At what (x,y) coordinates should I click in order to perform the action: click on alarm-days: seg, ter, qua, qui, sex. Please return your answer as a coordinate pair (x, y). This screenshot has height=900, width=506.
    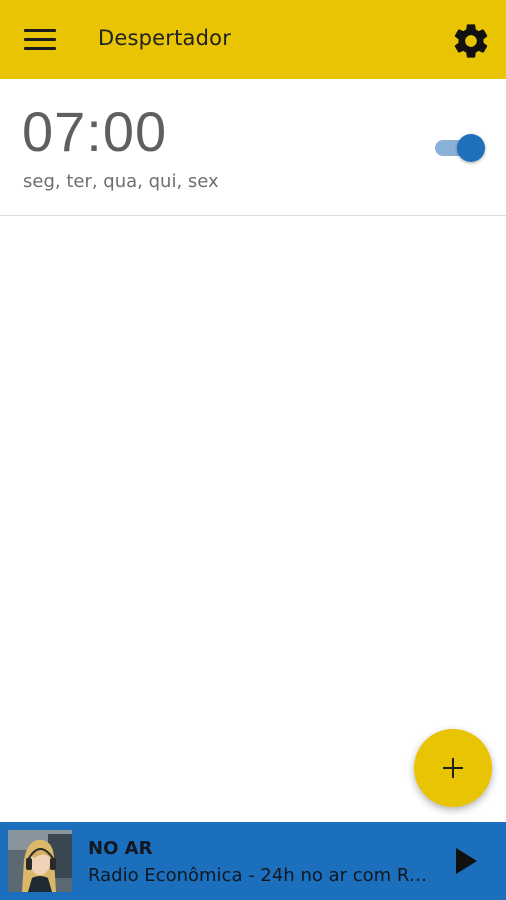
    Looking at the image, I should click on (121, 181).